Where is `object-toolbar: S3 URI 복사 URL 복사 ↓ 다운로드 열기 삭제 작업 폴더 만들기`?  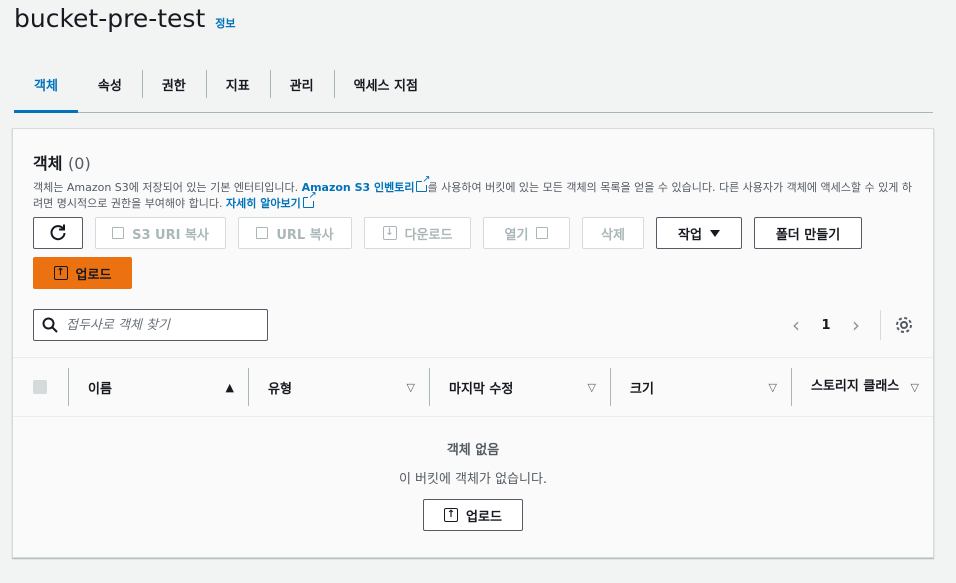 object-toolbar: S3 URI 복사 URL 복사 ↓ 다운로드 열기 삭제 작업 폴더 만들기 is located at coordinates (447, 233).